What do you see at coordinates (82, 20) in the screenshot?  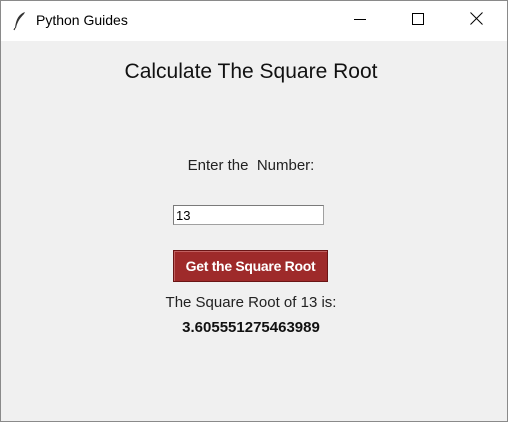 I see `window-title: Python Guides` at bounding box center [82, 20].